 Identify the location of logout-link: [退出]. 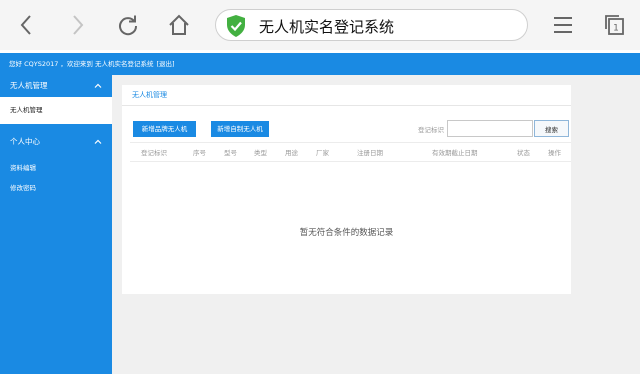
(166, 64).